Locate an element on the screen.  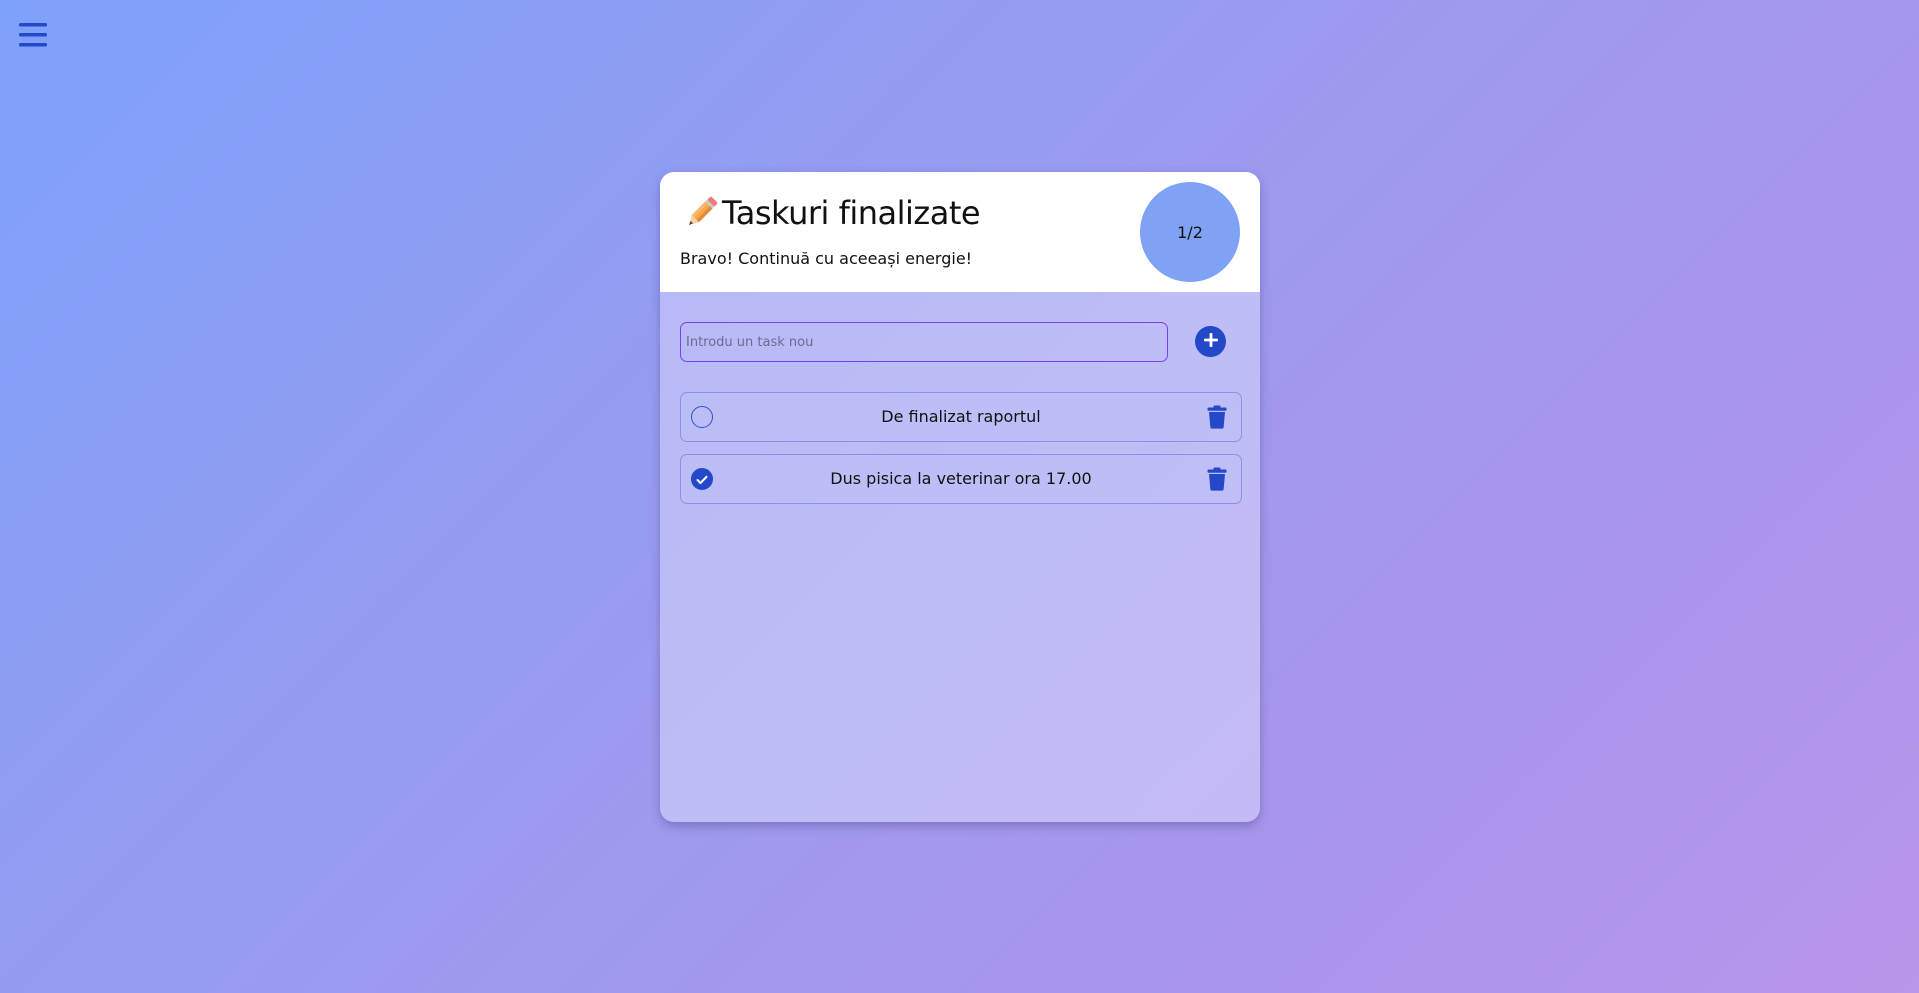
new-task-input is located at coordinates (924, 342).